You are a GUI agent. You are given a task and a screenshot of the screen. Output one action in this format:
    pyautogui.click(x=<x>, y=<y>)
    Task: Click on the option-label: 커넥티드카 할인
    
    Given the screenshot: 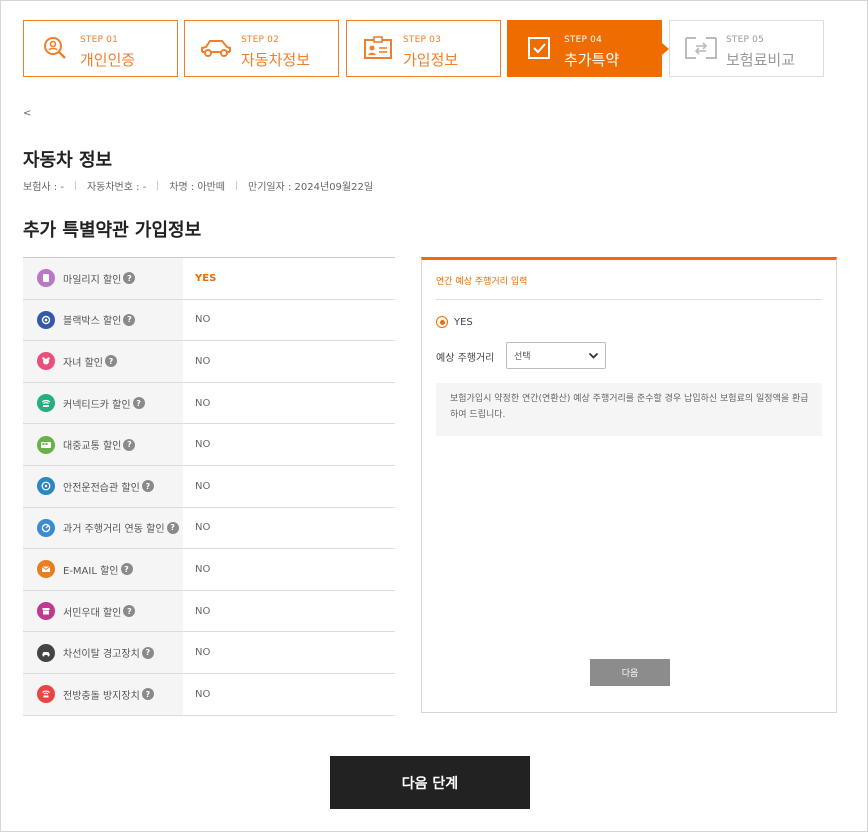 What is the action you would take?
    pyautogui.click(x=97, y=405)
    